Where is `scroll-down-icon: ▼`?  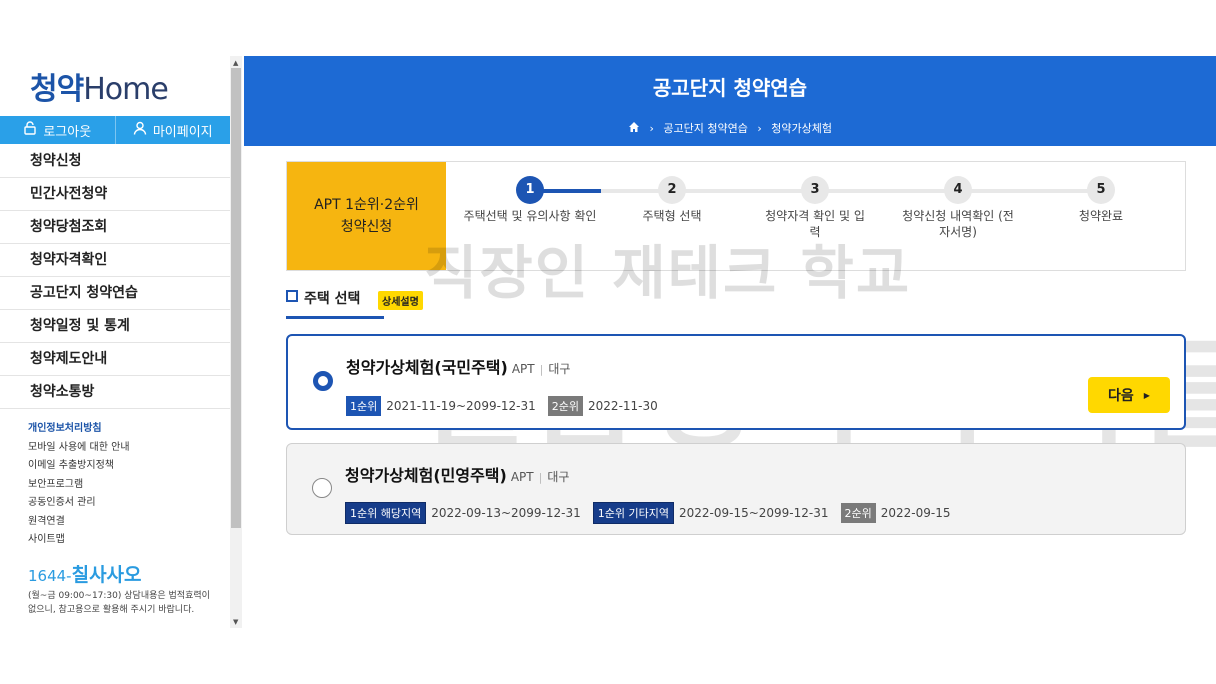 scroll-down-icon: ▼ is located at coordinates (235, 622).